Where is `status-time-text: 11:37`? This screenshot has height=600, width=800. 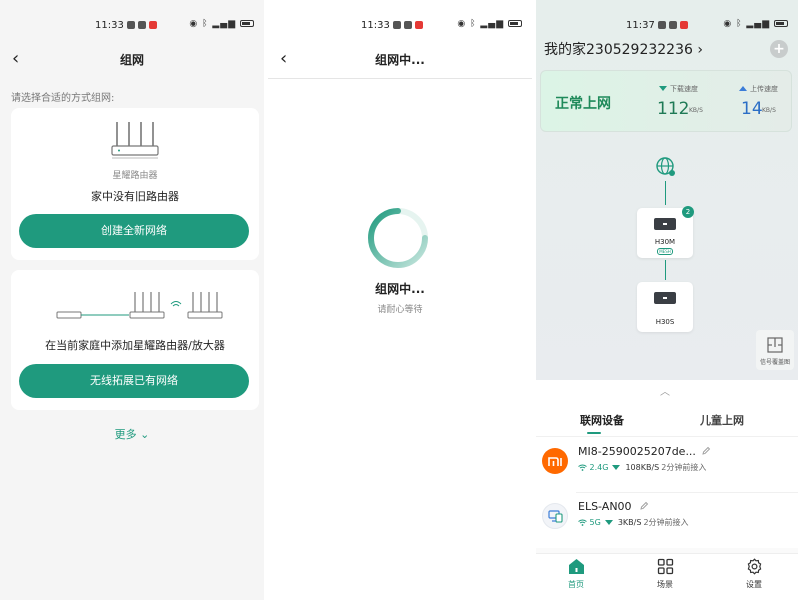
status-time-text: 11:37 is located at coordinates (640, 25).